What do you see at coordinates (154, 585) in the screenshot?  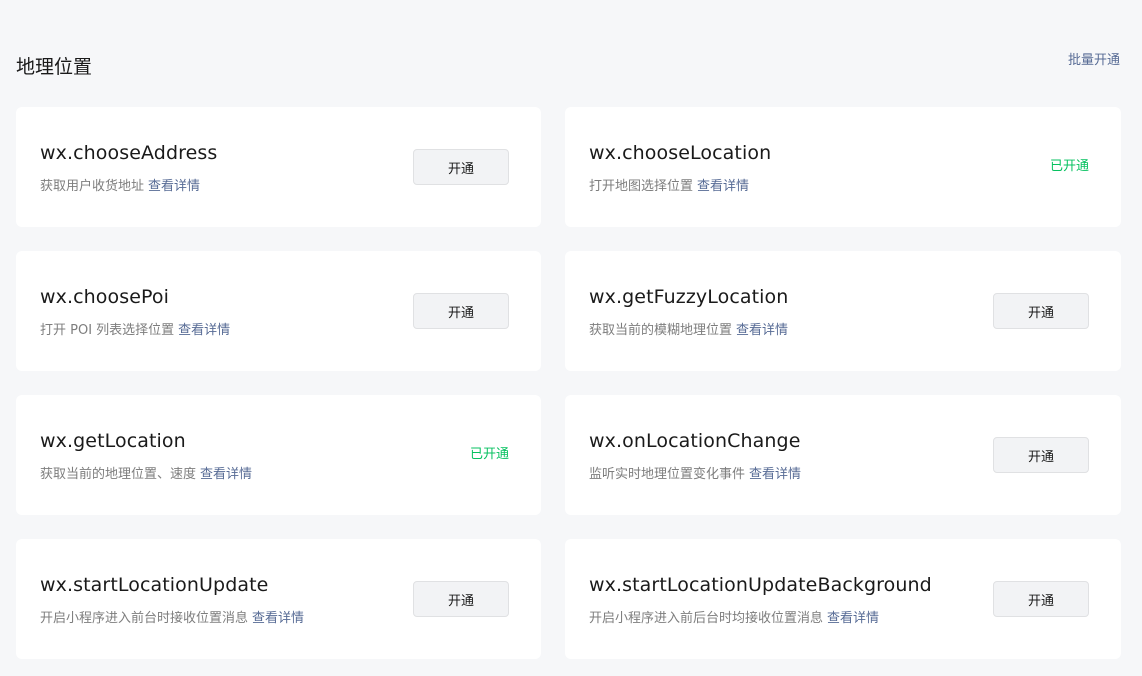 I see `api-name: wx.startLocationUpdate` at bounding box center [154, 585].